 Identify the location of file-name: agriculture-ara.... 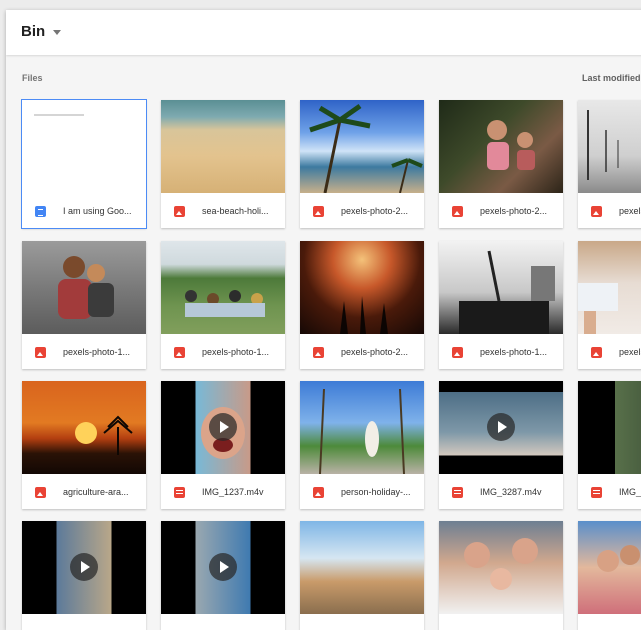
(96, 492).